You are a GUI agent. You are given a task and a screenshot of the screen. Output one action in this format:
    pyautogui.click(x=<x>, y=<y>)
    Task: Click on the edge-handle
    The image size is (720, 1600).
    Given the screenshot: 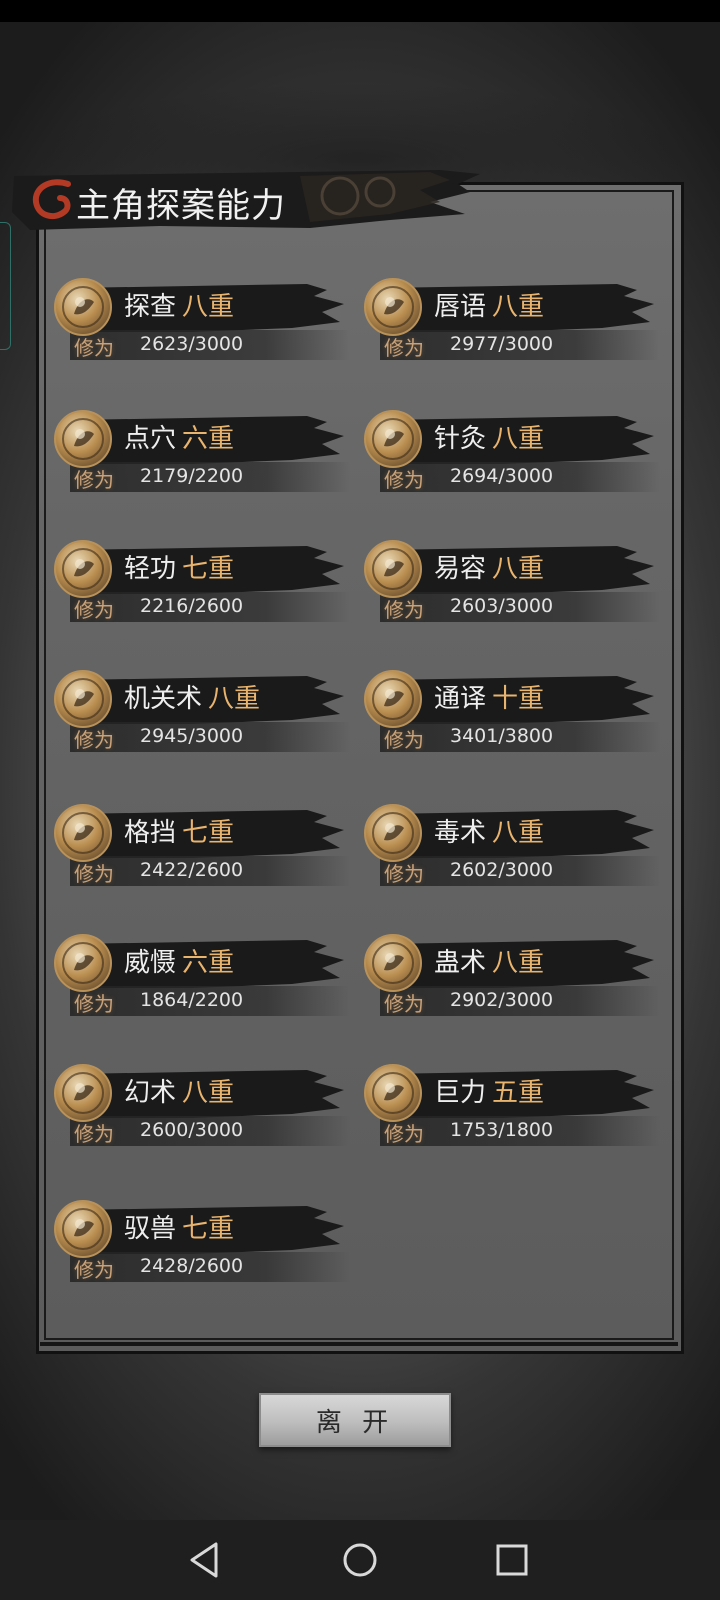 What is the action you would take?
    pyautogui.click(x=5, y=286)
    